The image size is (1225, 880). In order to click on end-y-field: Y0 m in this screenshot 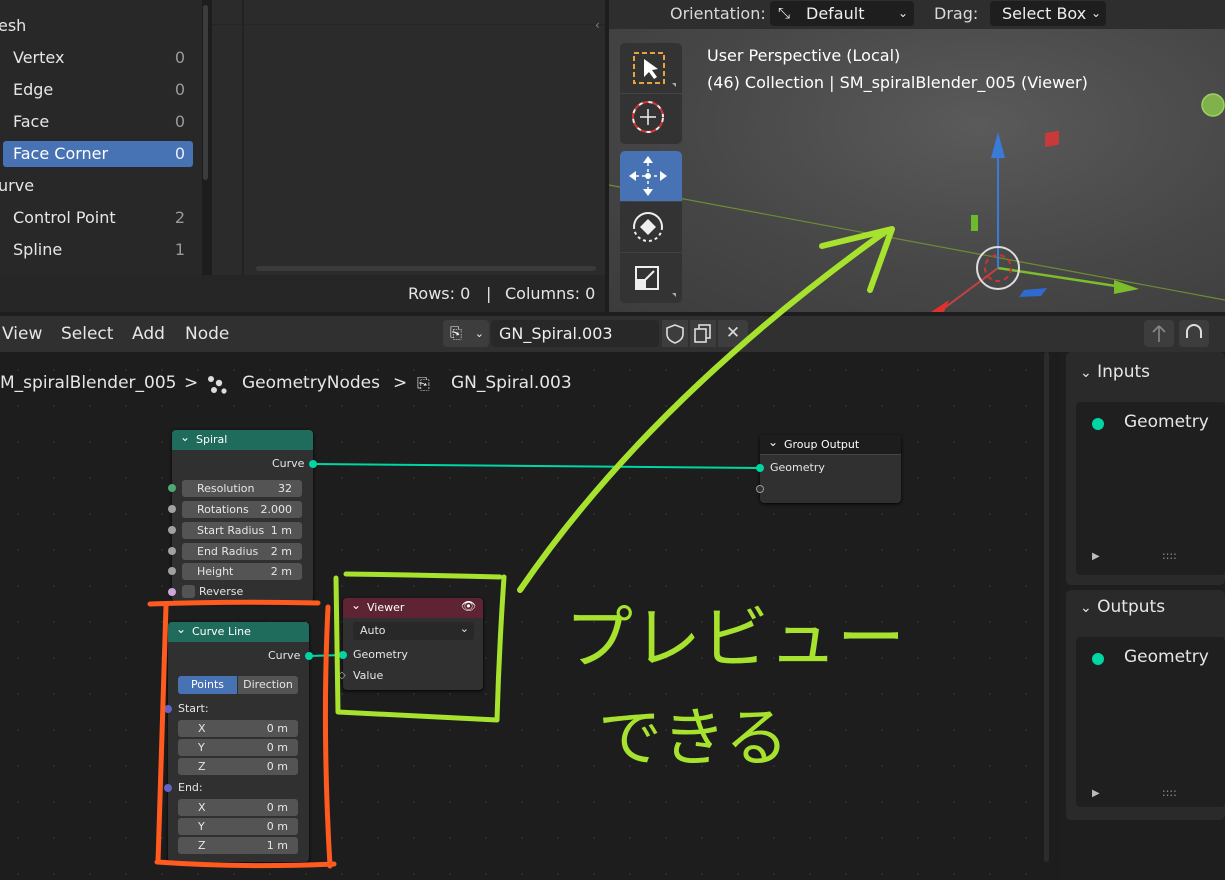, I will do `click(238, 826)`.